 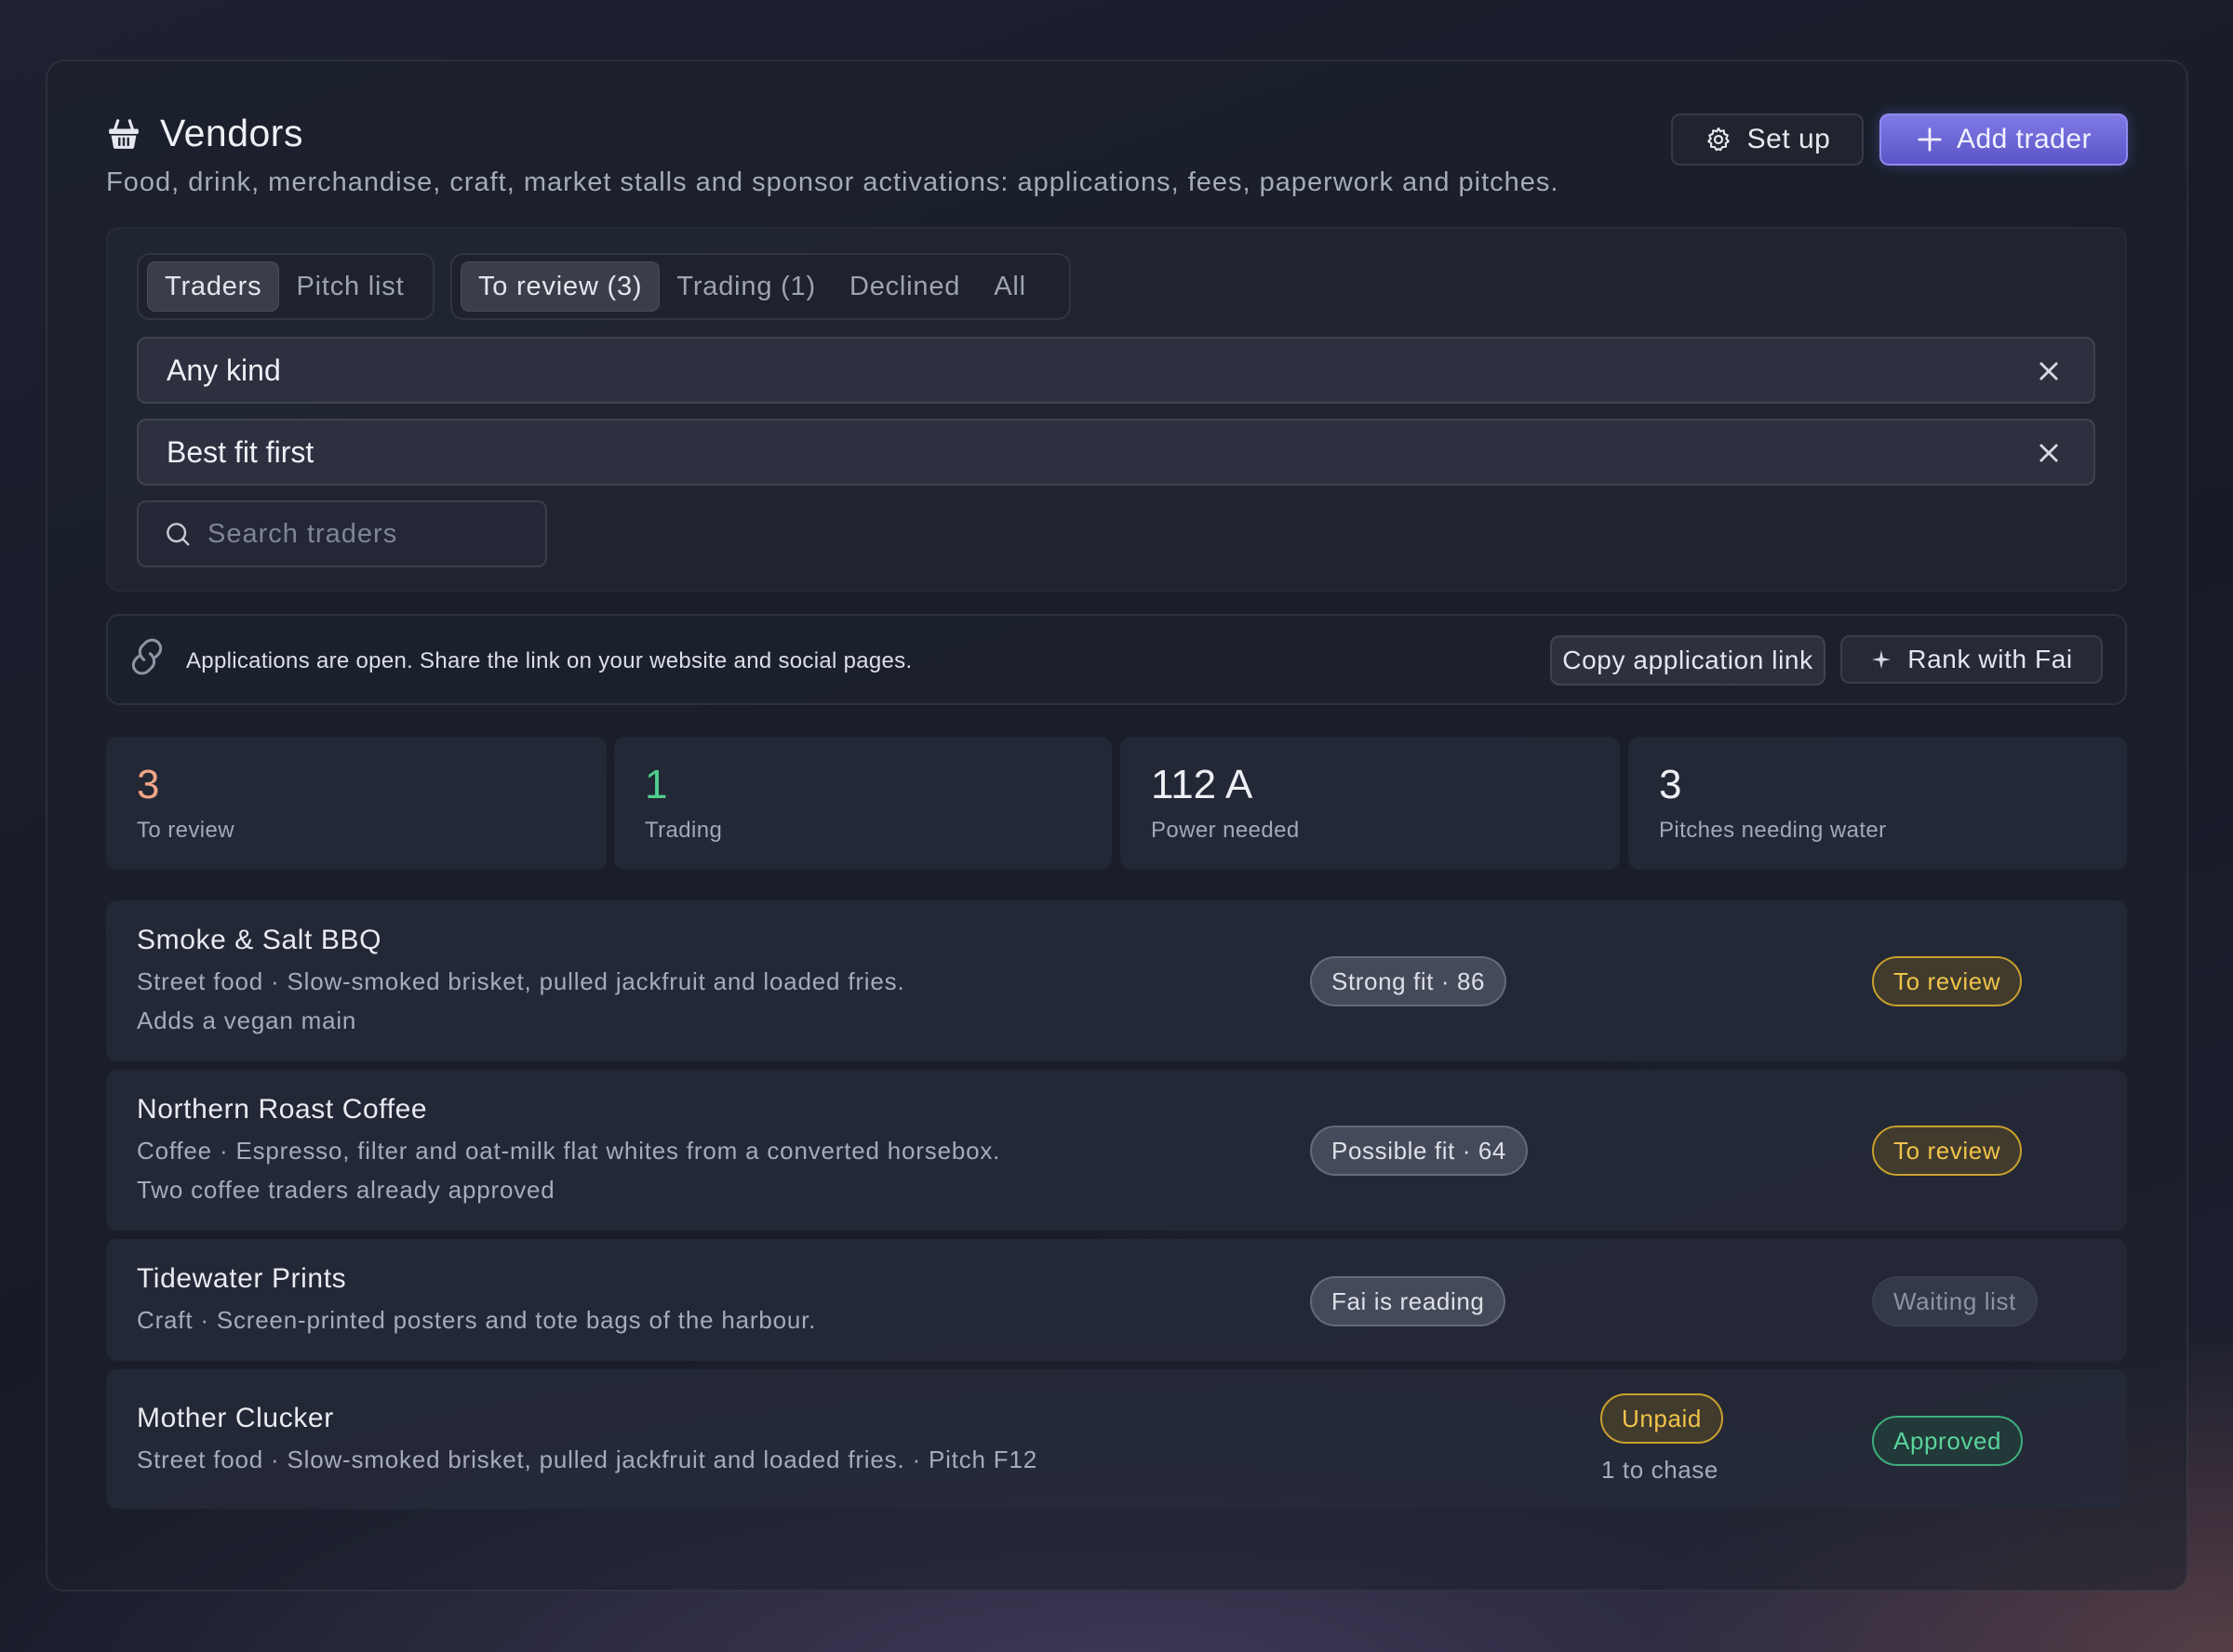 I want to click on rank-label: Rank with Fai, so click(x=1990, y=659).